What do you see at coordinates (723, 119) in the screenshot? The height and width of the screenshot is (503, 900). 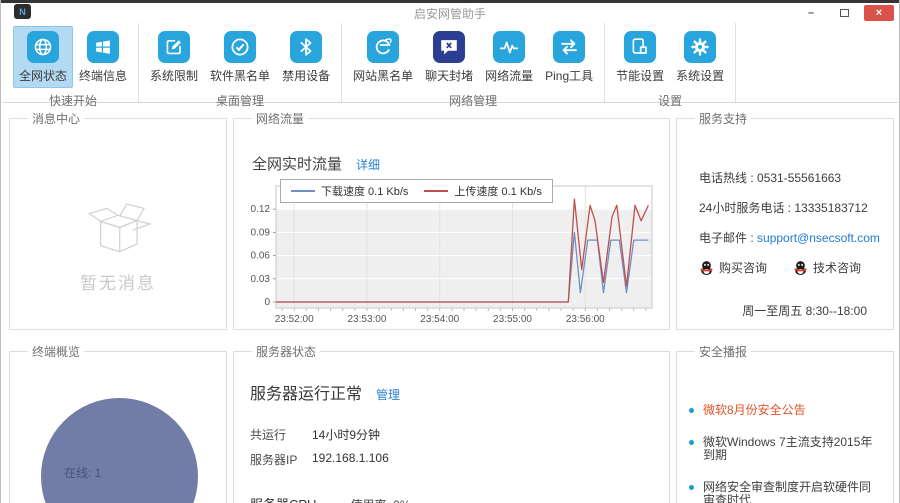 I see `panel-title: 服务支持` at bounding box center [723, 119].